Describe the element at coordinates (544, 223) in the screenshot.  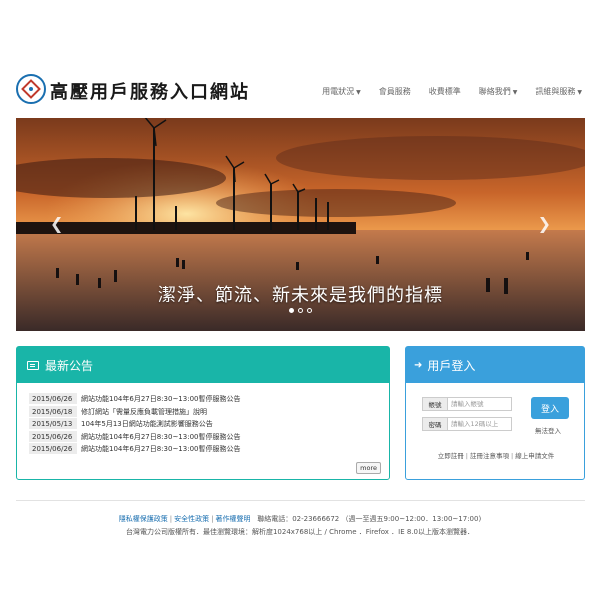
I see `chevron-right-icon: ❯` at that location.